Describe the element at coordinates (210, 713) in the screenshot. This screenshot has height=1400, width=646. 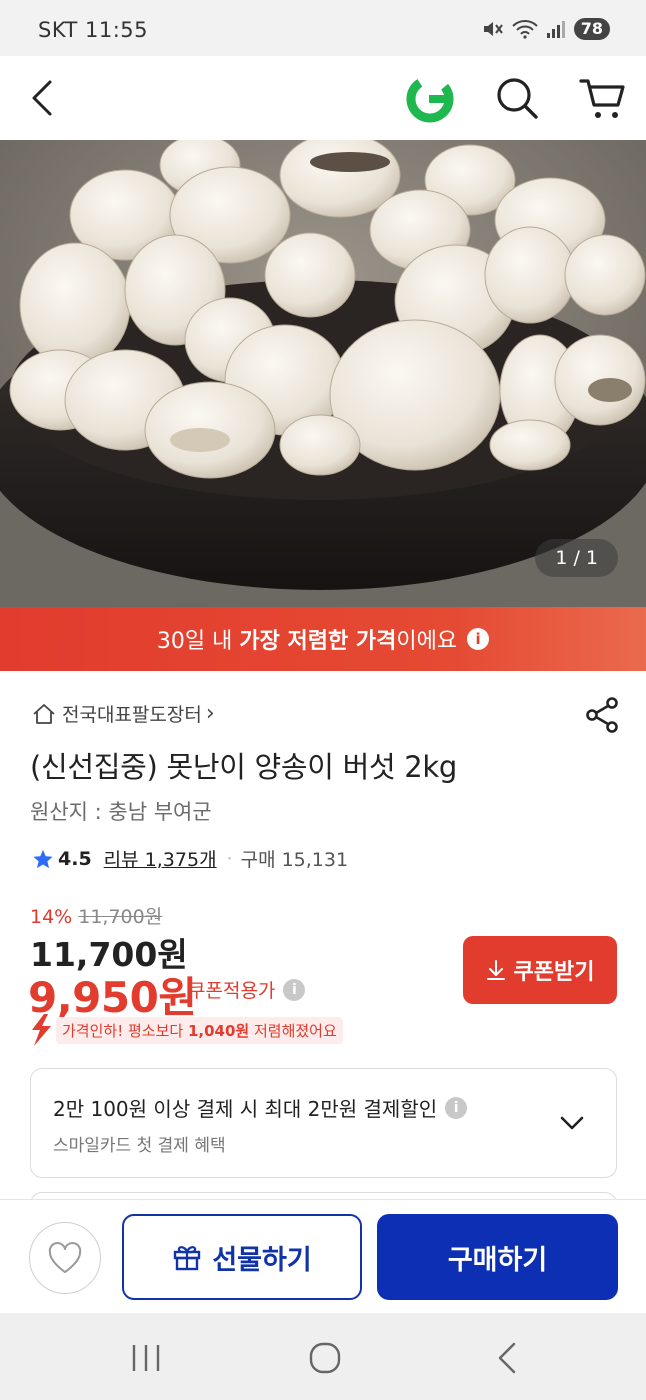
I see `chevron-right-icon: ›` at that location.